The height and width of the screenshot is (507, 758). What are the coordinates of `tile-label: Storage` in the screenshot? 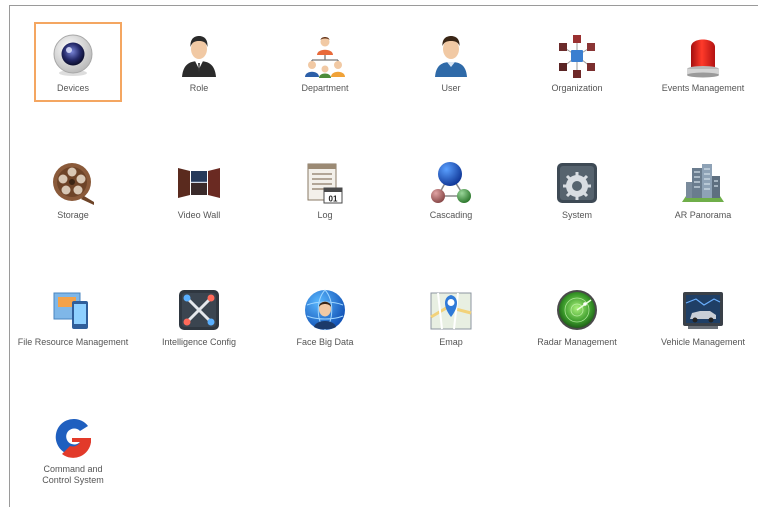 It's located at (73, 215).